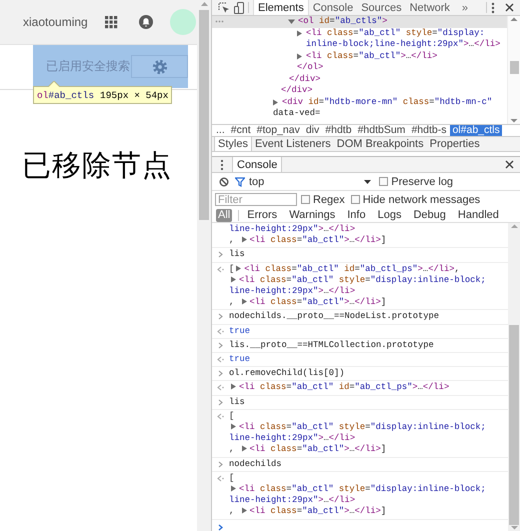 The image size is (520, 531). What do you see at coordinates (111, 22) in the screenshot?
I see `apps-grid-icon` at bounding box center [111, 22].